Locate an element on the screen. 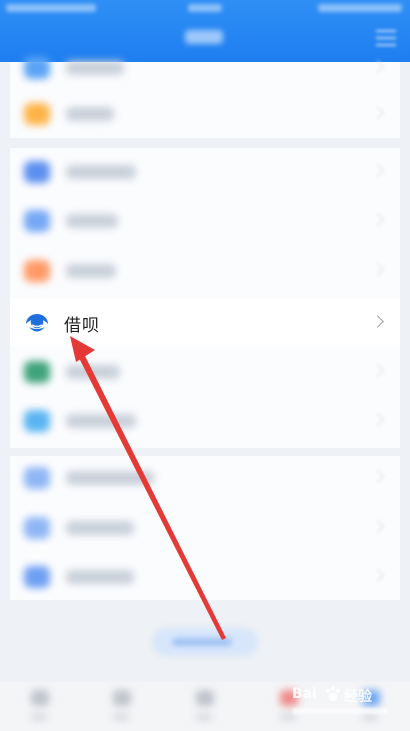 The image size is (410, 731). blurred-action-button is located at coordinates (205, 642).